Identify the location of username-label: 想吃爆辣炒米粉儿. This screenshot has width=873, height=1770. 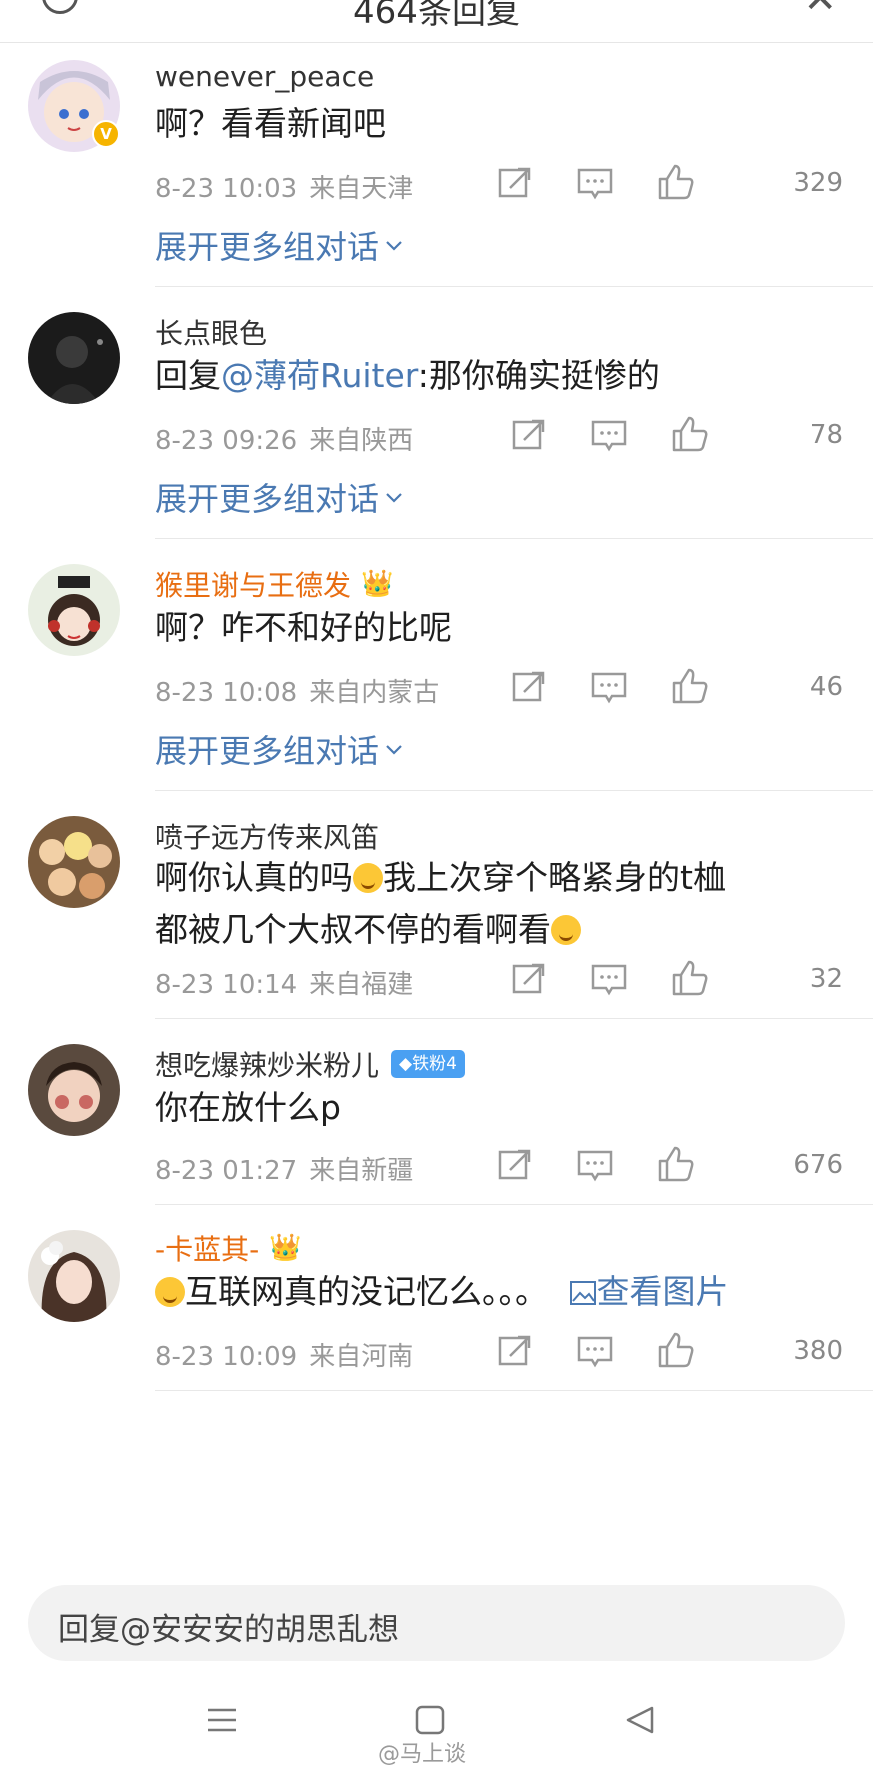
(267, 1065).